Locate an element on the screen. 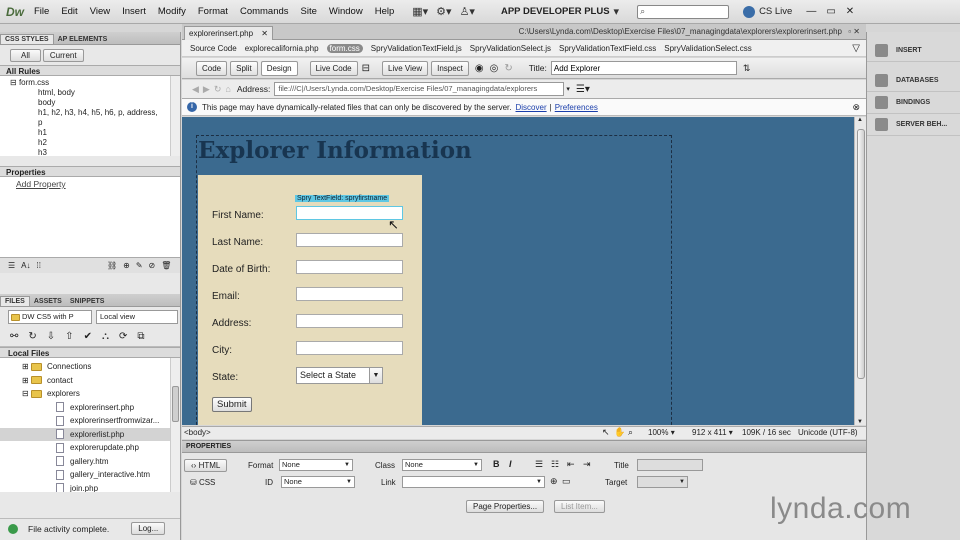 This screenshot has height=540, width=960. layout-icon: ▦▾ is located at coordinates (420, 11).